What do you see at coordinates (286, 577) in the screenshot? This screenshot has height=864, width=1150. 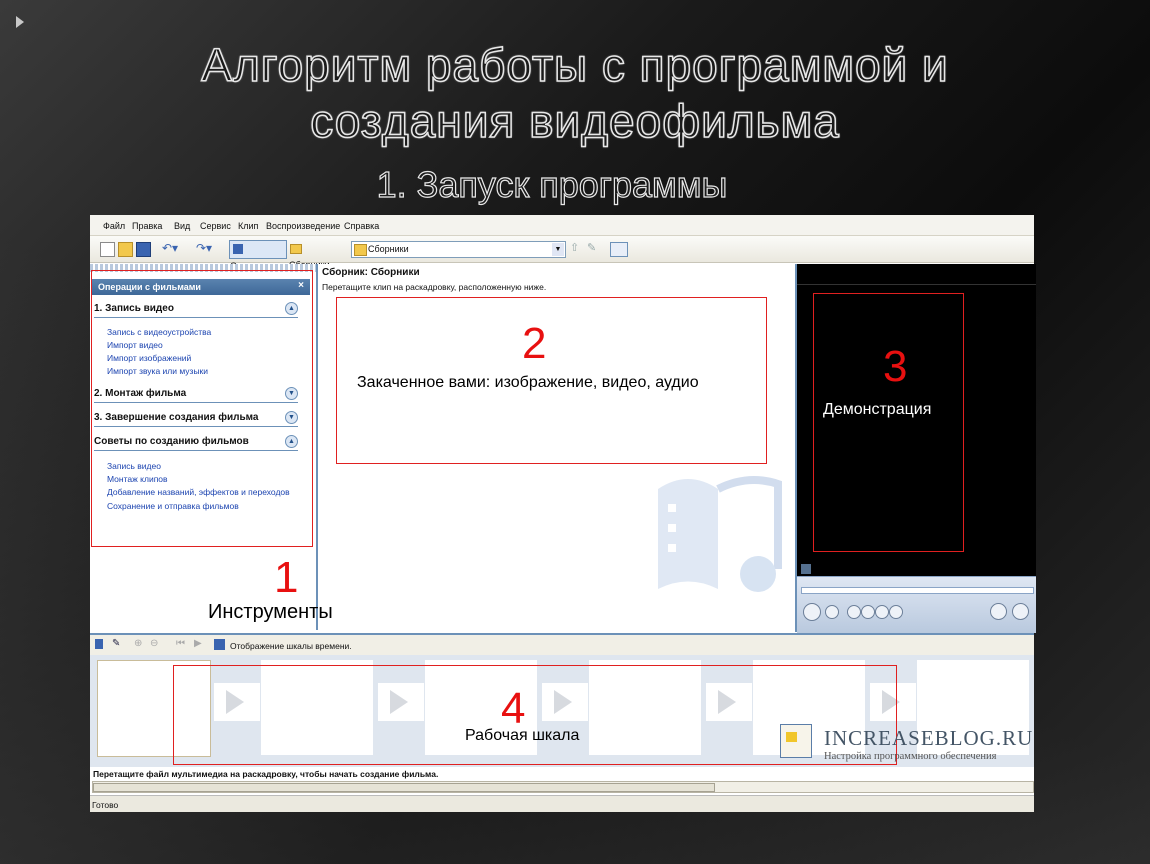 I see `annotation-number-1: 1` at bounding box center [286, 577].